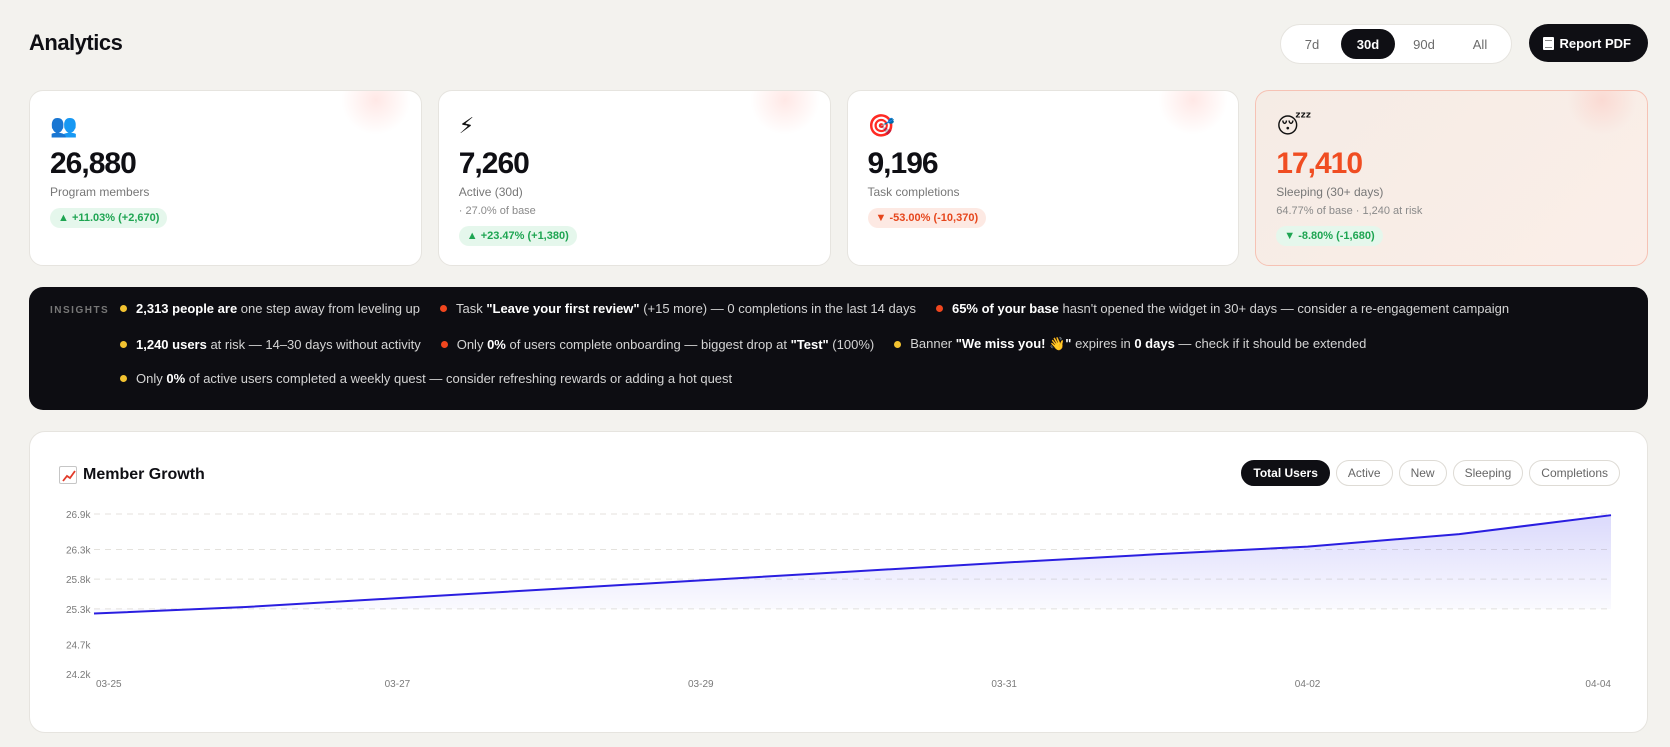  I want to click on card-value: 7,260, so click(494, 163).